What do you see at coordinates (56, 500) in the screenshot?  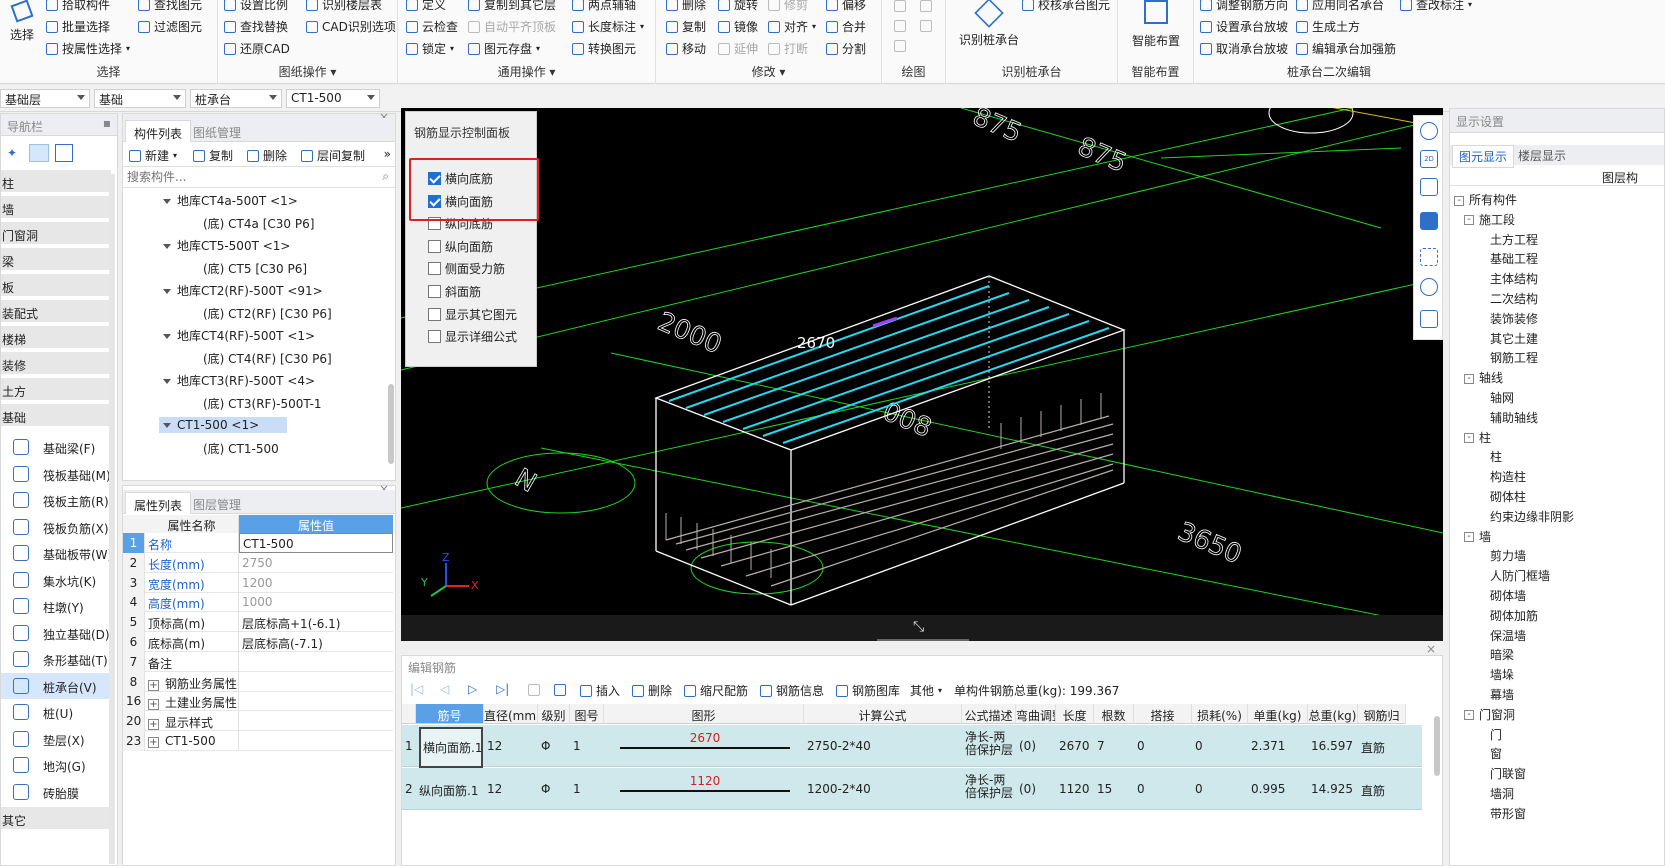 I see `nav-item: 筏板主筋(R)` at bounding box center [56, 500].